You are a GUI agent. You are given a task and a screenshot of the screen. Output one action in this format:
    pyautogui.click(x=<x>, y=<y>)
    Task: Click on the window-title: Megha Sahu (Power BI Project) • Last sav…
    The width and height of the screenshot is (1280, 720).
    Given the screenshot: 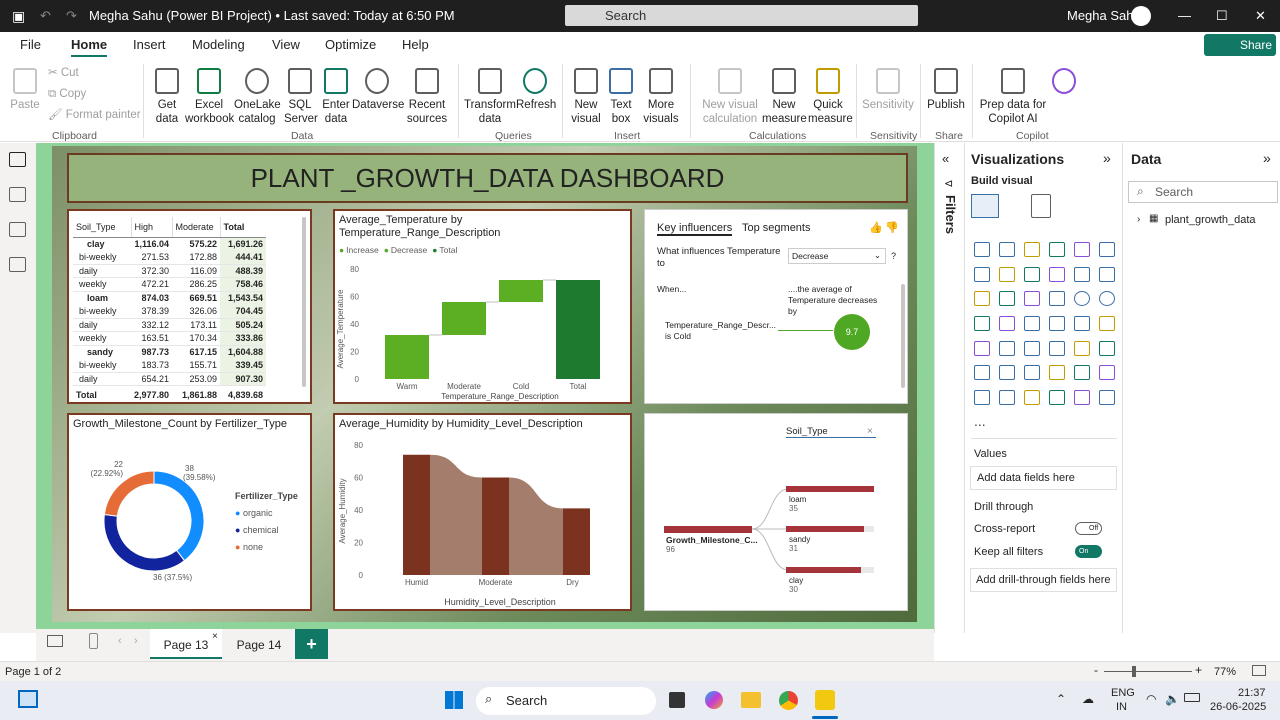 What is the action you would take?
    pyautogui.click(x=272, y=15)
    